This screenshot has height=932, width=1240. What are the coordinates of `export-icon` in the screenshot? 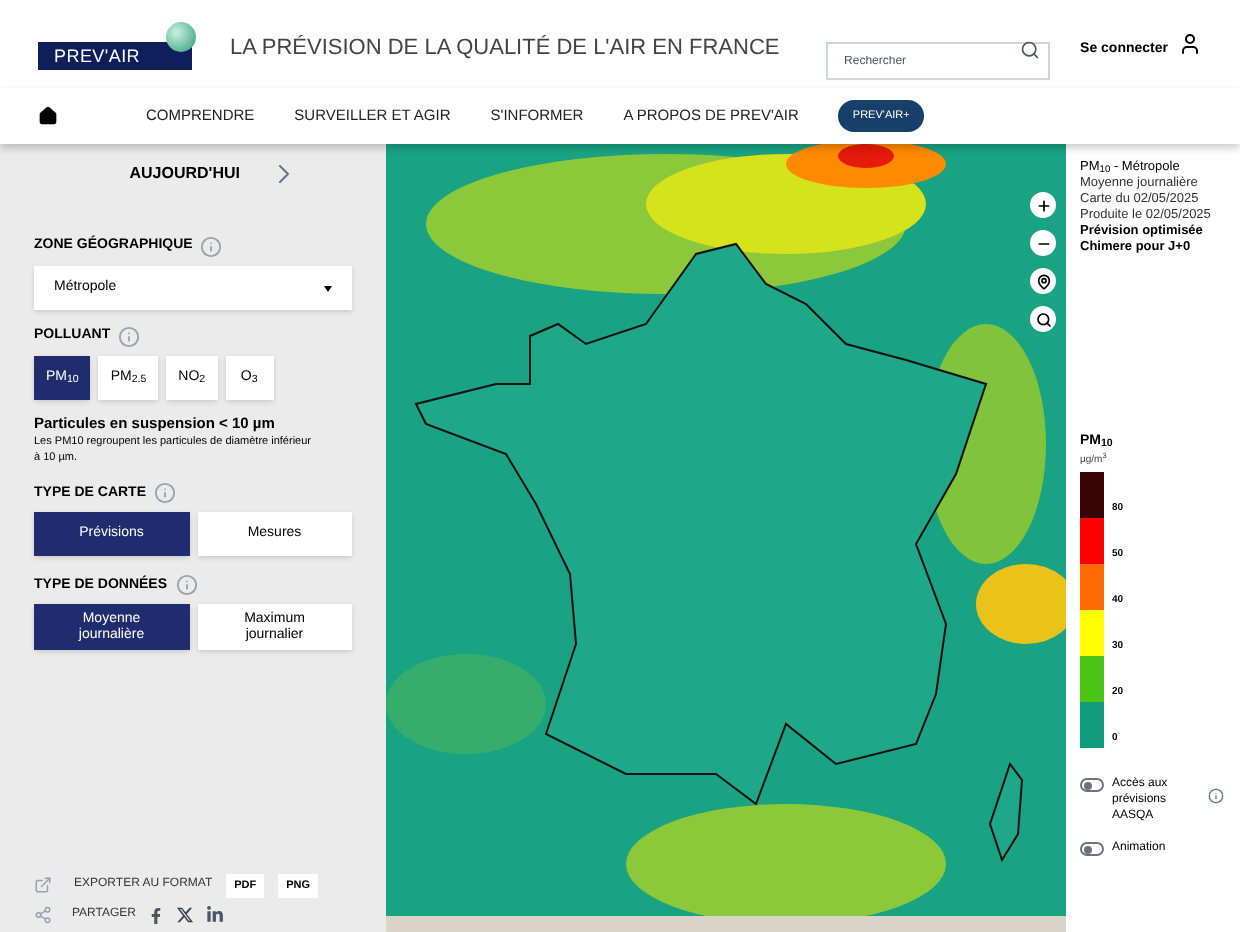 It's located at (43, 885).